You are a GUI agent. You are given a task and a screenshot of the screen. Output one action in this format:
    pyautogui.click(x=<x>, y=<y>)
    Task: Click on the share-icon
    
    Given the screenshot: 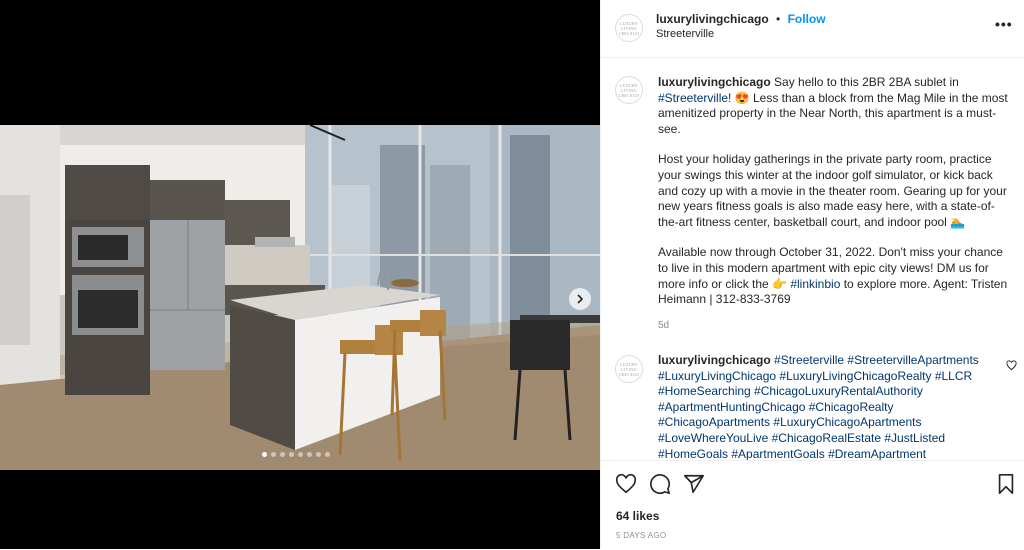 What is the action you would take?
    pyautogui.click(x=694, y=484)
    